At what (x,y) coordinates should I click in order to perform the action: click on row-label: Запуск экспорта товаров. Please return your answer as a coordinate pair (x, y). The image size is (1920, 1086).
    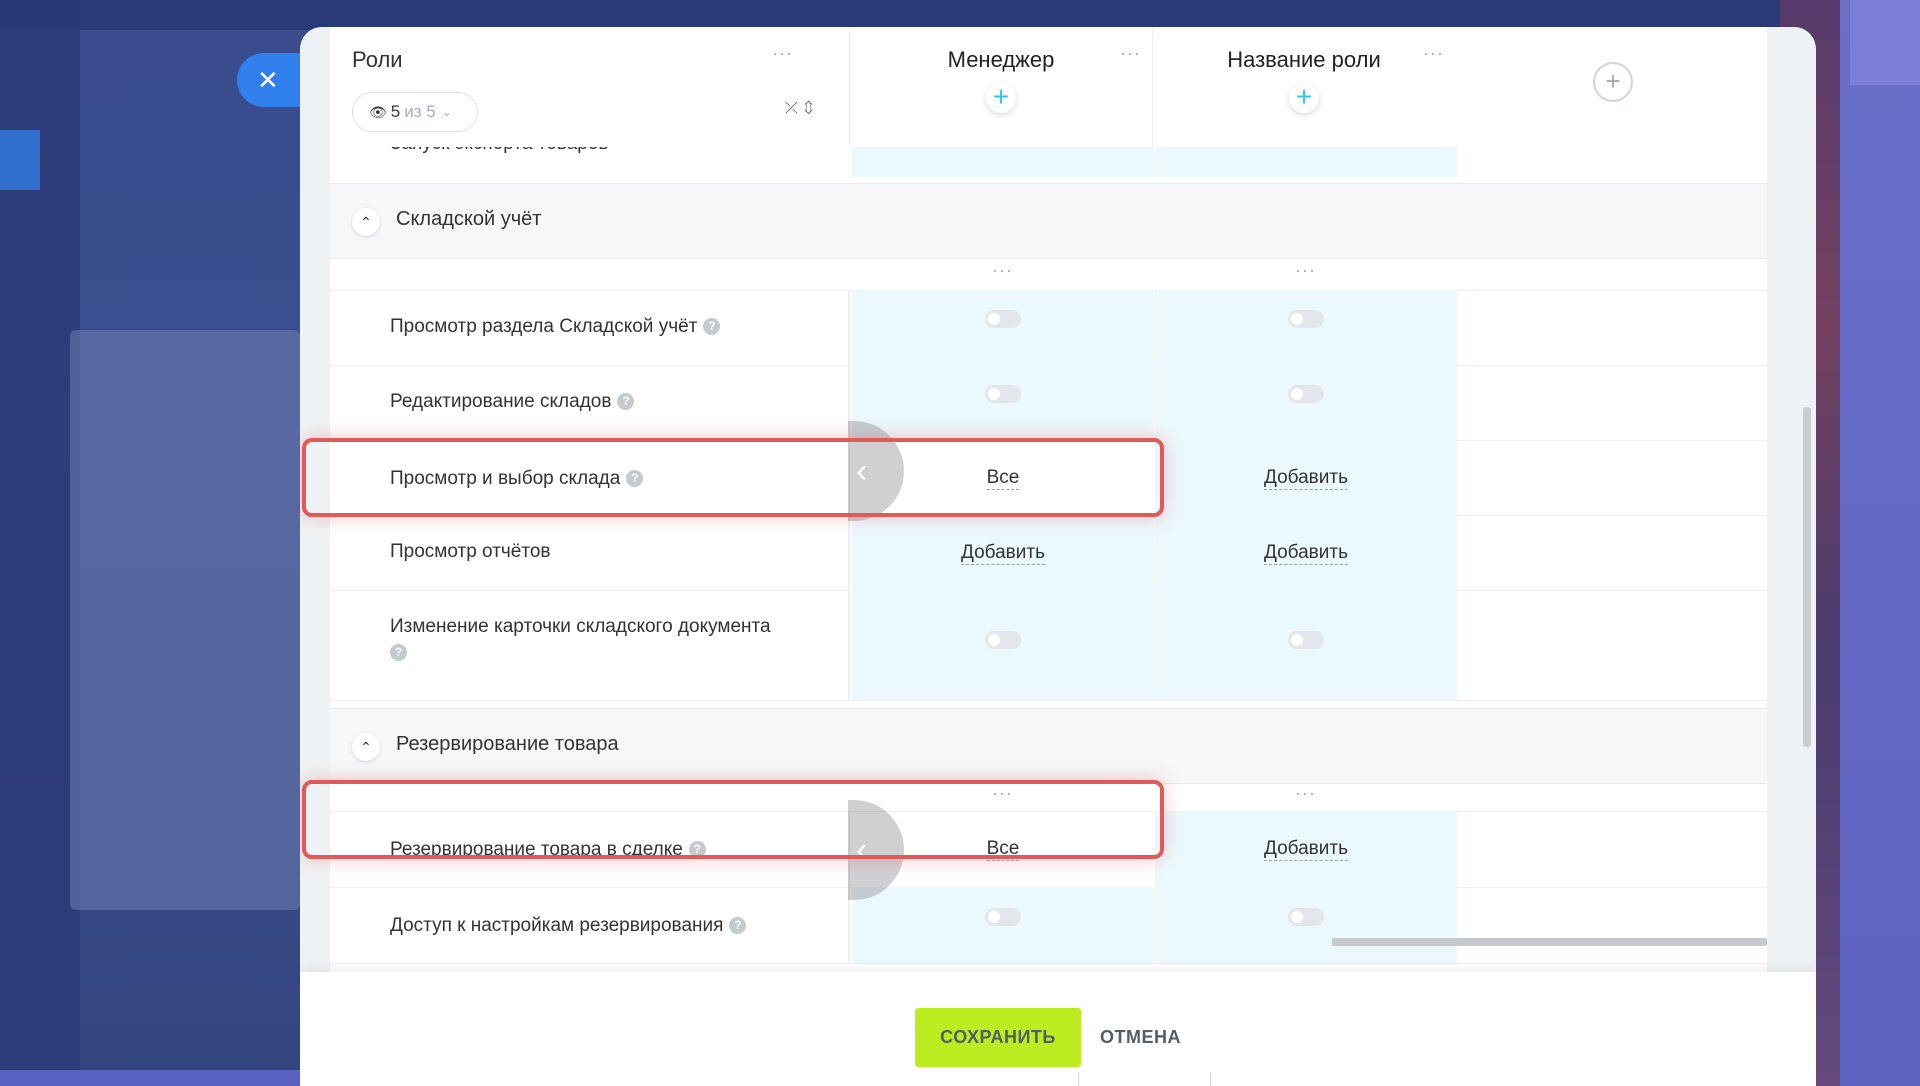
    Looking at the image, I should click on (499, 151).